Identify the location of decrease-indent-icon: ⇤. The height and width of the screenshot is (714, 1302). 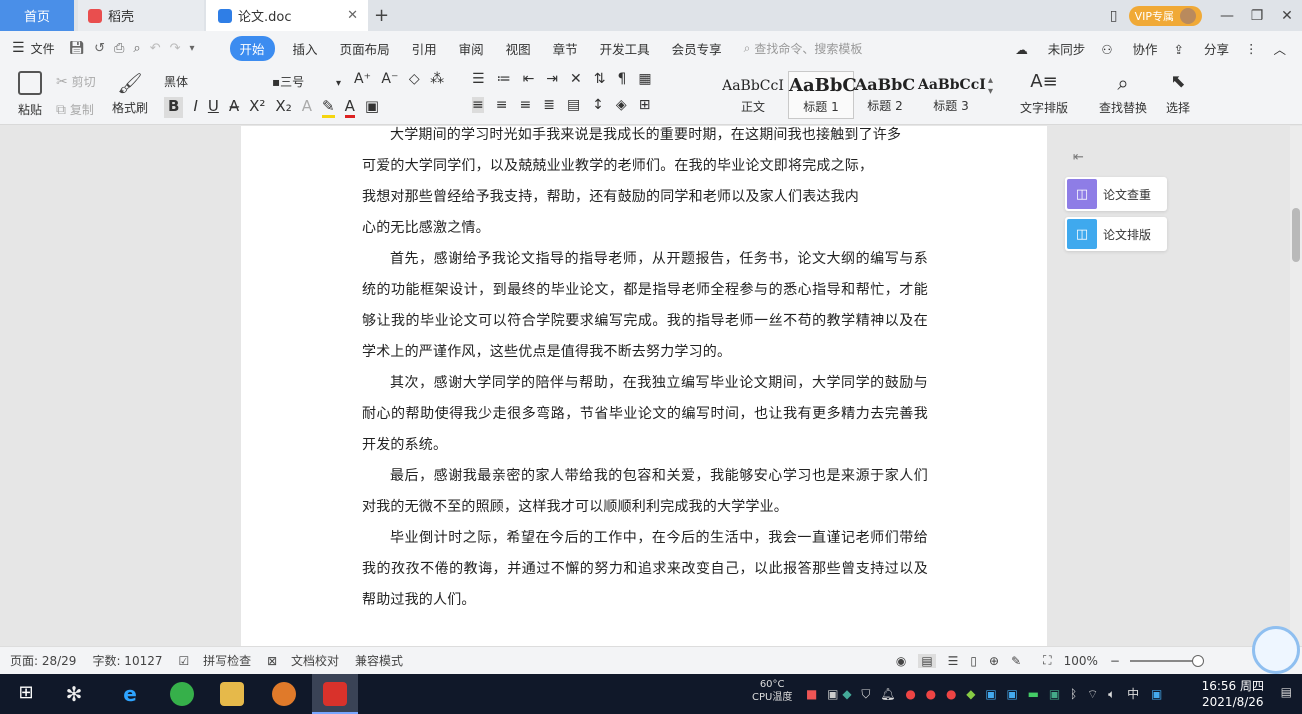
(529, 79).